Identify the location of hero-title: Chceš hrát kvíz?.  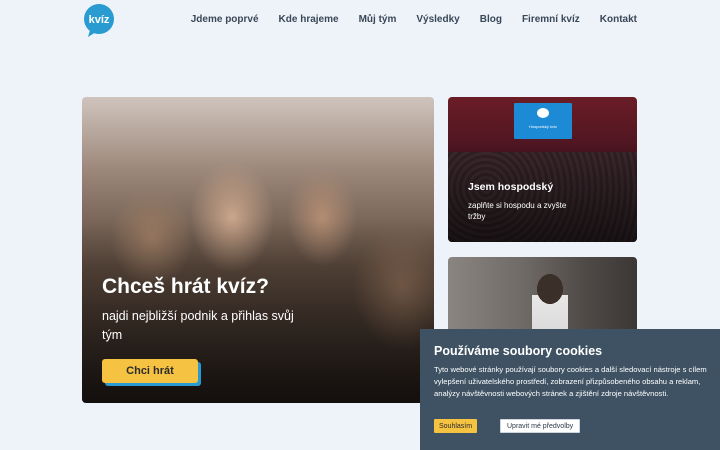
(185, 286).